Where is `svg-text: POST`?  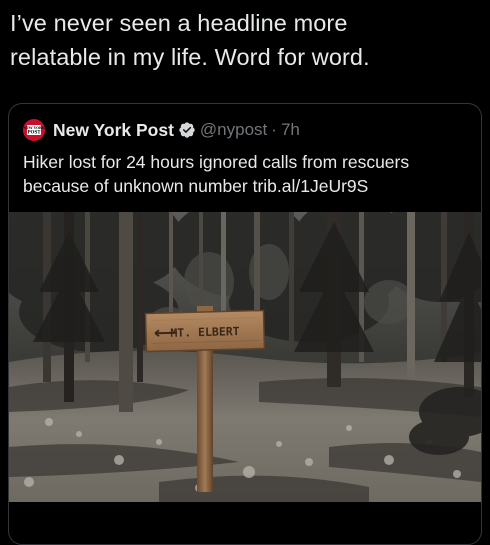 svg-text: POST is located at coordinates (35, 131).